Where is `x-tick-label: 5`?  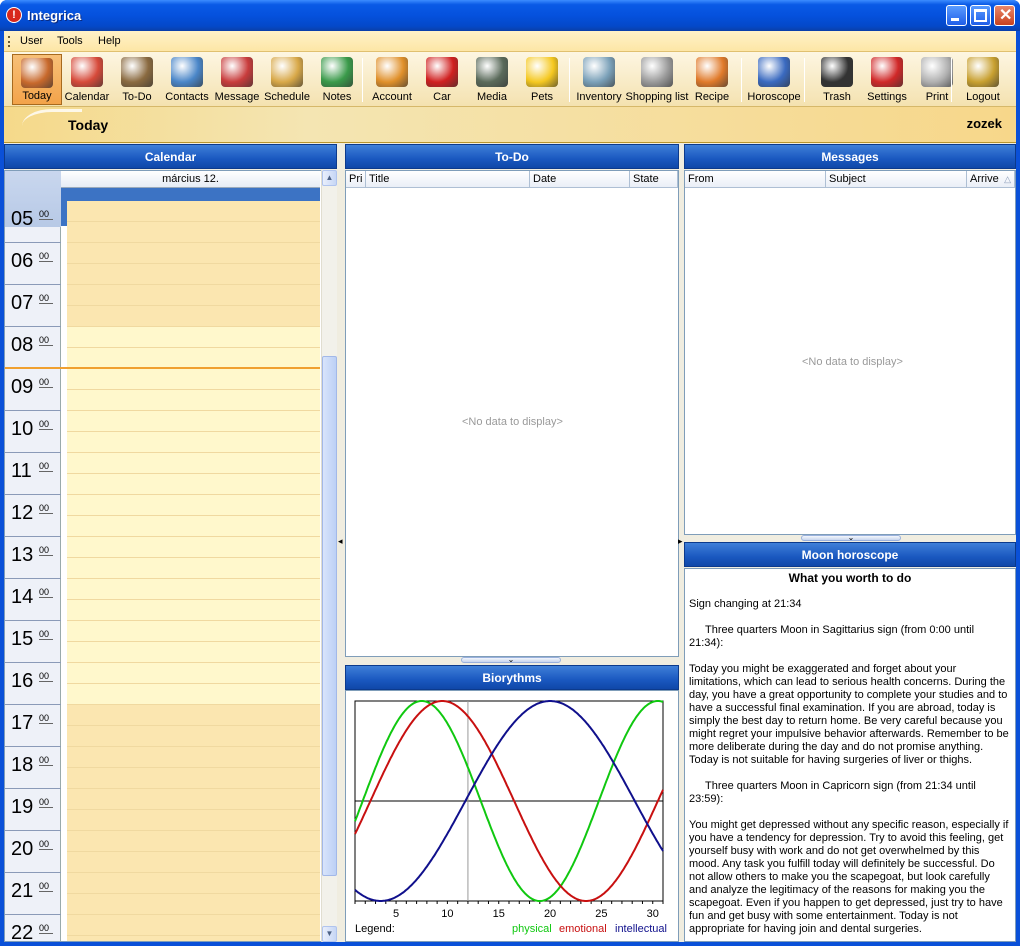 x-tick-label: 5 is located at coordinates (396, 914).